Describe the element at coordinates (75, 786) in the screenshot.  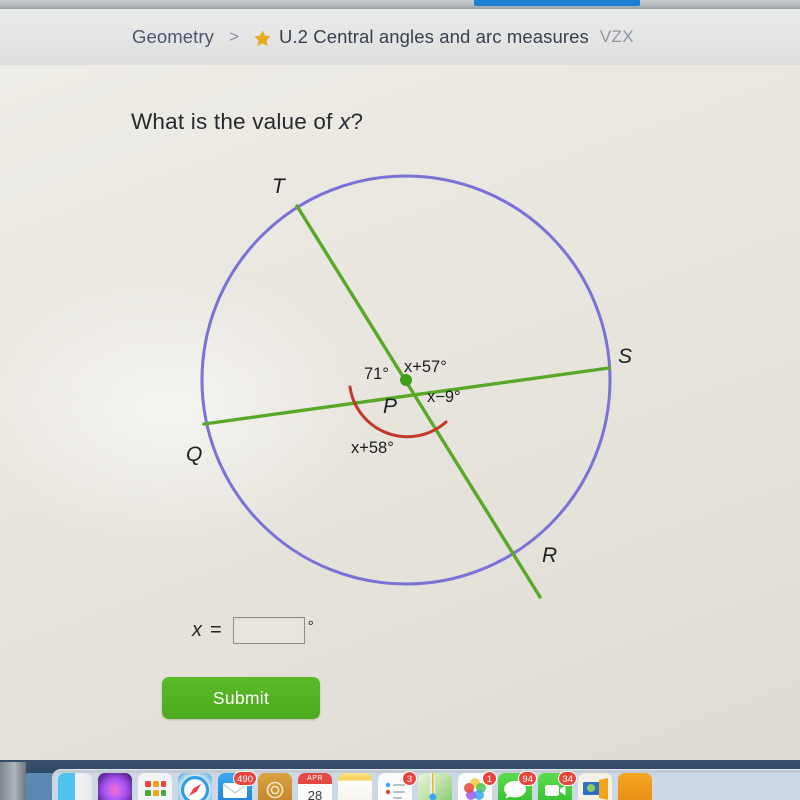
I see `dock-icon-finder` at that location.